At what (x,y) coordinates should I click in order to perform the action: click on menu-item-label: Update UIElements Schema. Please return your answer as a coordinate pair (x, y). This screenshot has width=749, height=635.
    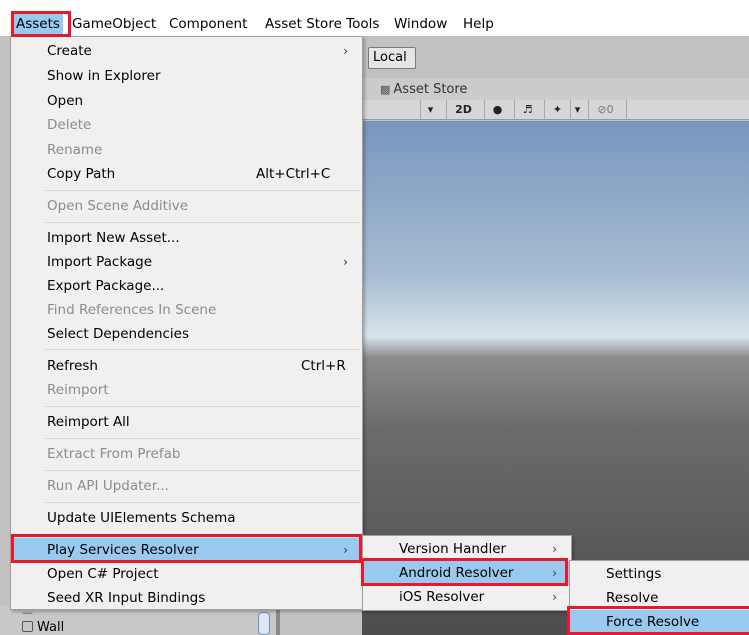
    Looking at the image, I should click on (141, 518).